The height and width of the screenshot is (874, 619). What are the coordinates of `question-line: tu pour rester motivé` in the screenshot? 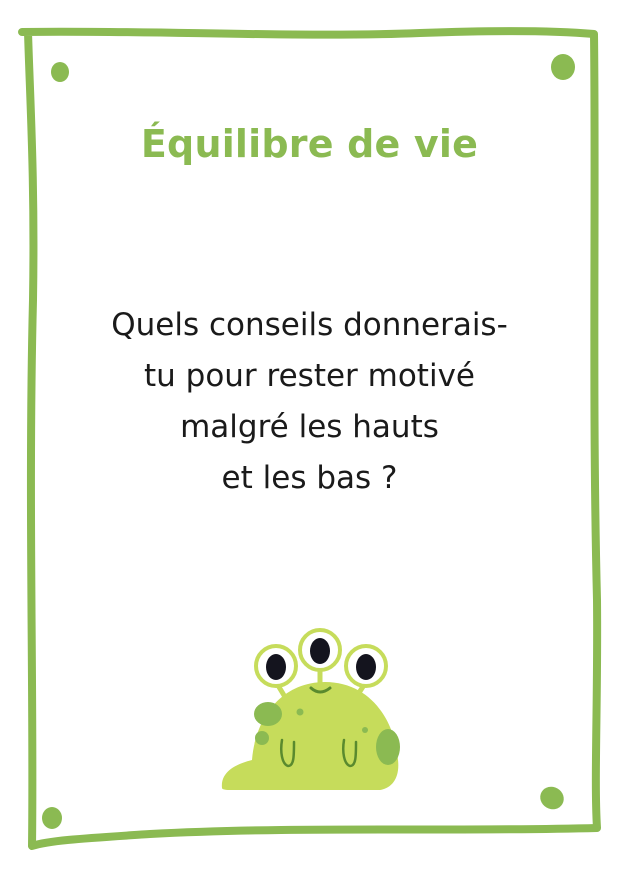 It's located at (309, 376).